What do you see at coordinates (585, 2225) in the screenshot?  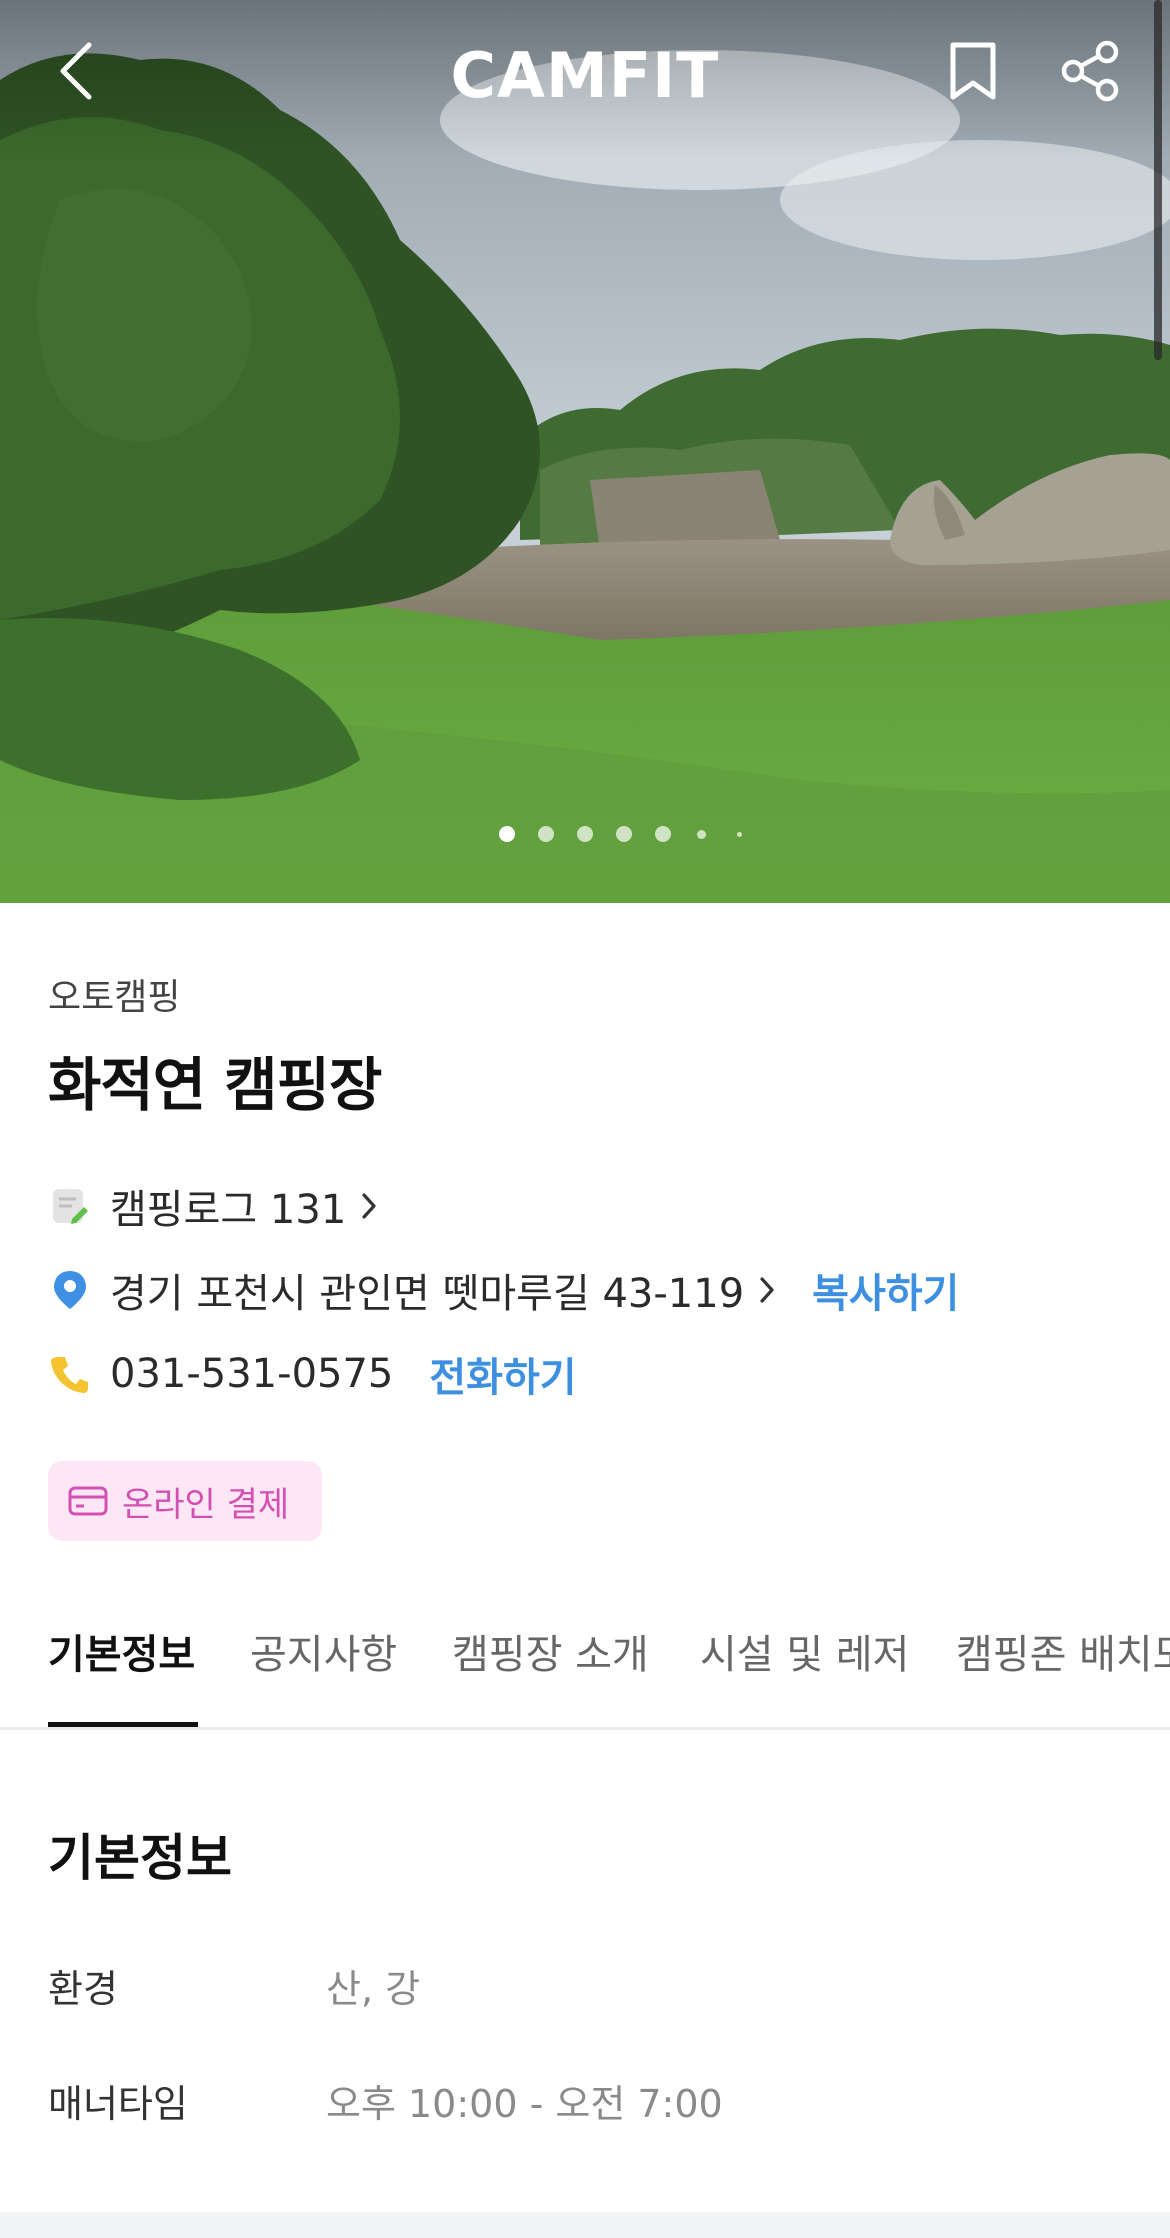 I see `section-divider` at bounding box center [585, 2225].